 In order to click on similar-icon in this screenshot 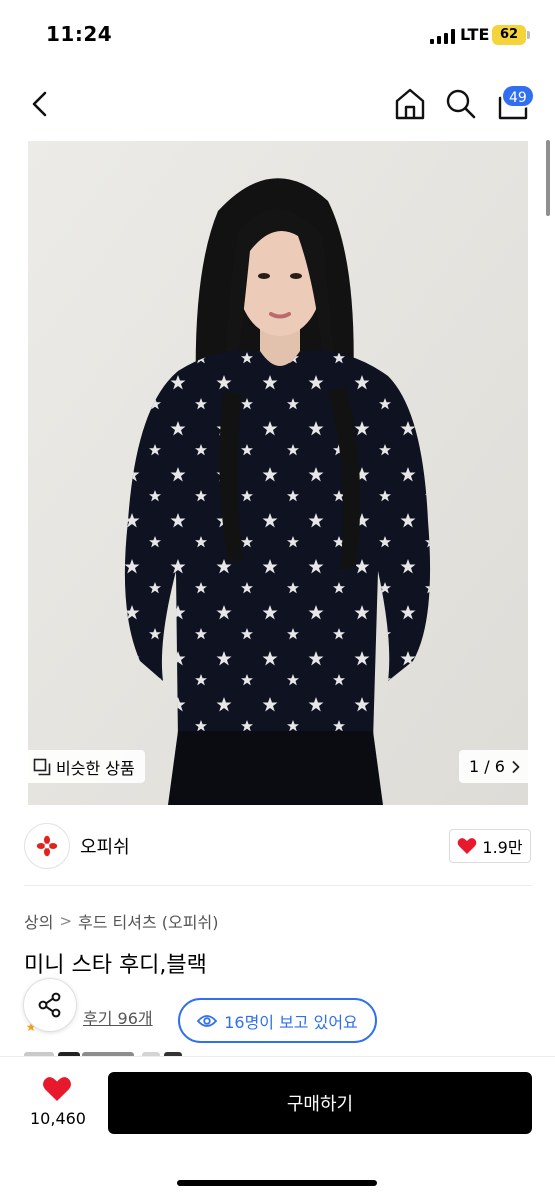, I will do `click(42, 766)`.